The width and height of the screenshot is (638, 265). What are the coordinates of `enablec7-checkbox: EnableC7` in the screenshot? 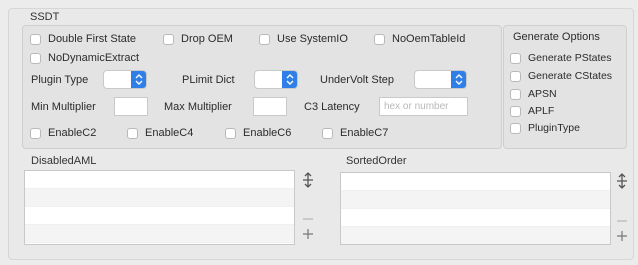 It's located at (355, 133).